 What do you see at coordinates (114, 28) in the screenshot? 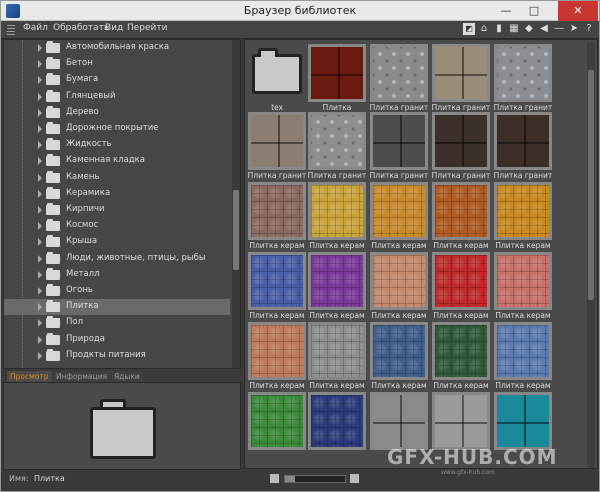
I see `menu-view: Вид` at bounding box center [114, 28].